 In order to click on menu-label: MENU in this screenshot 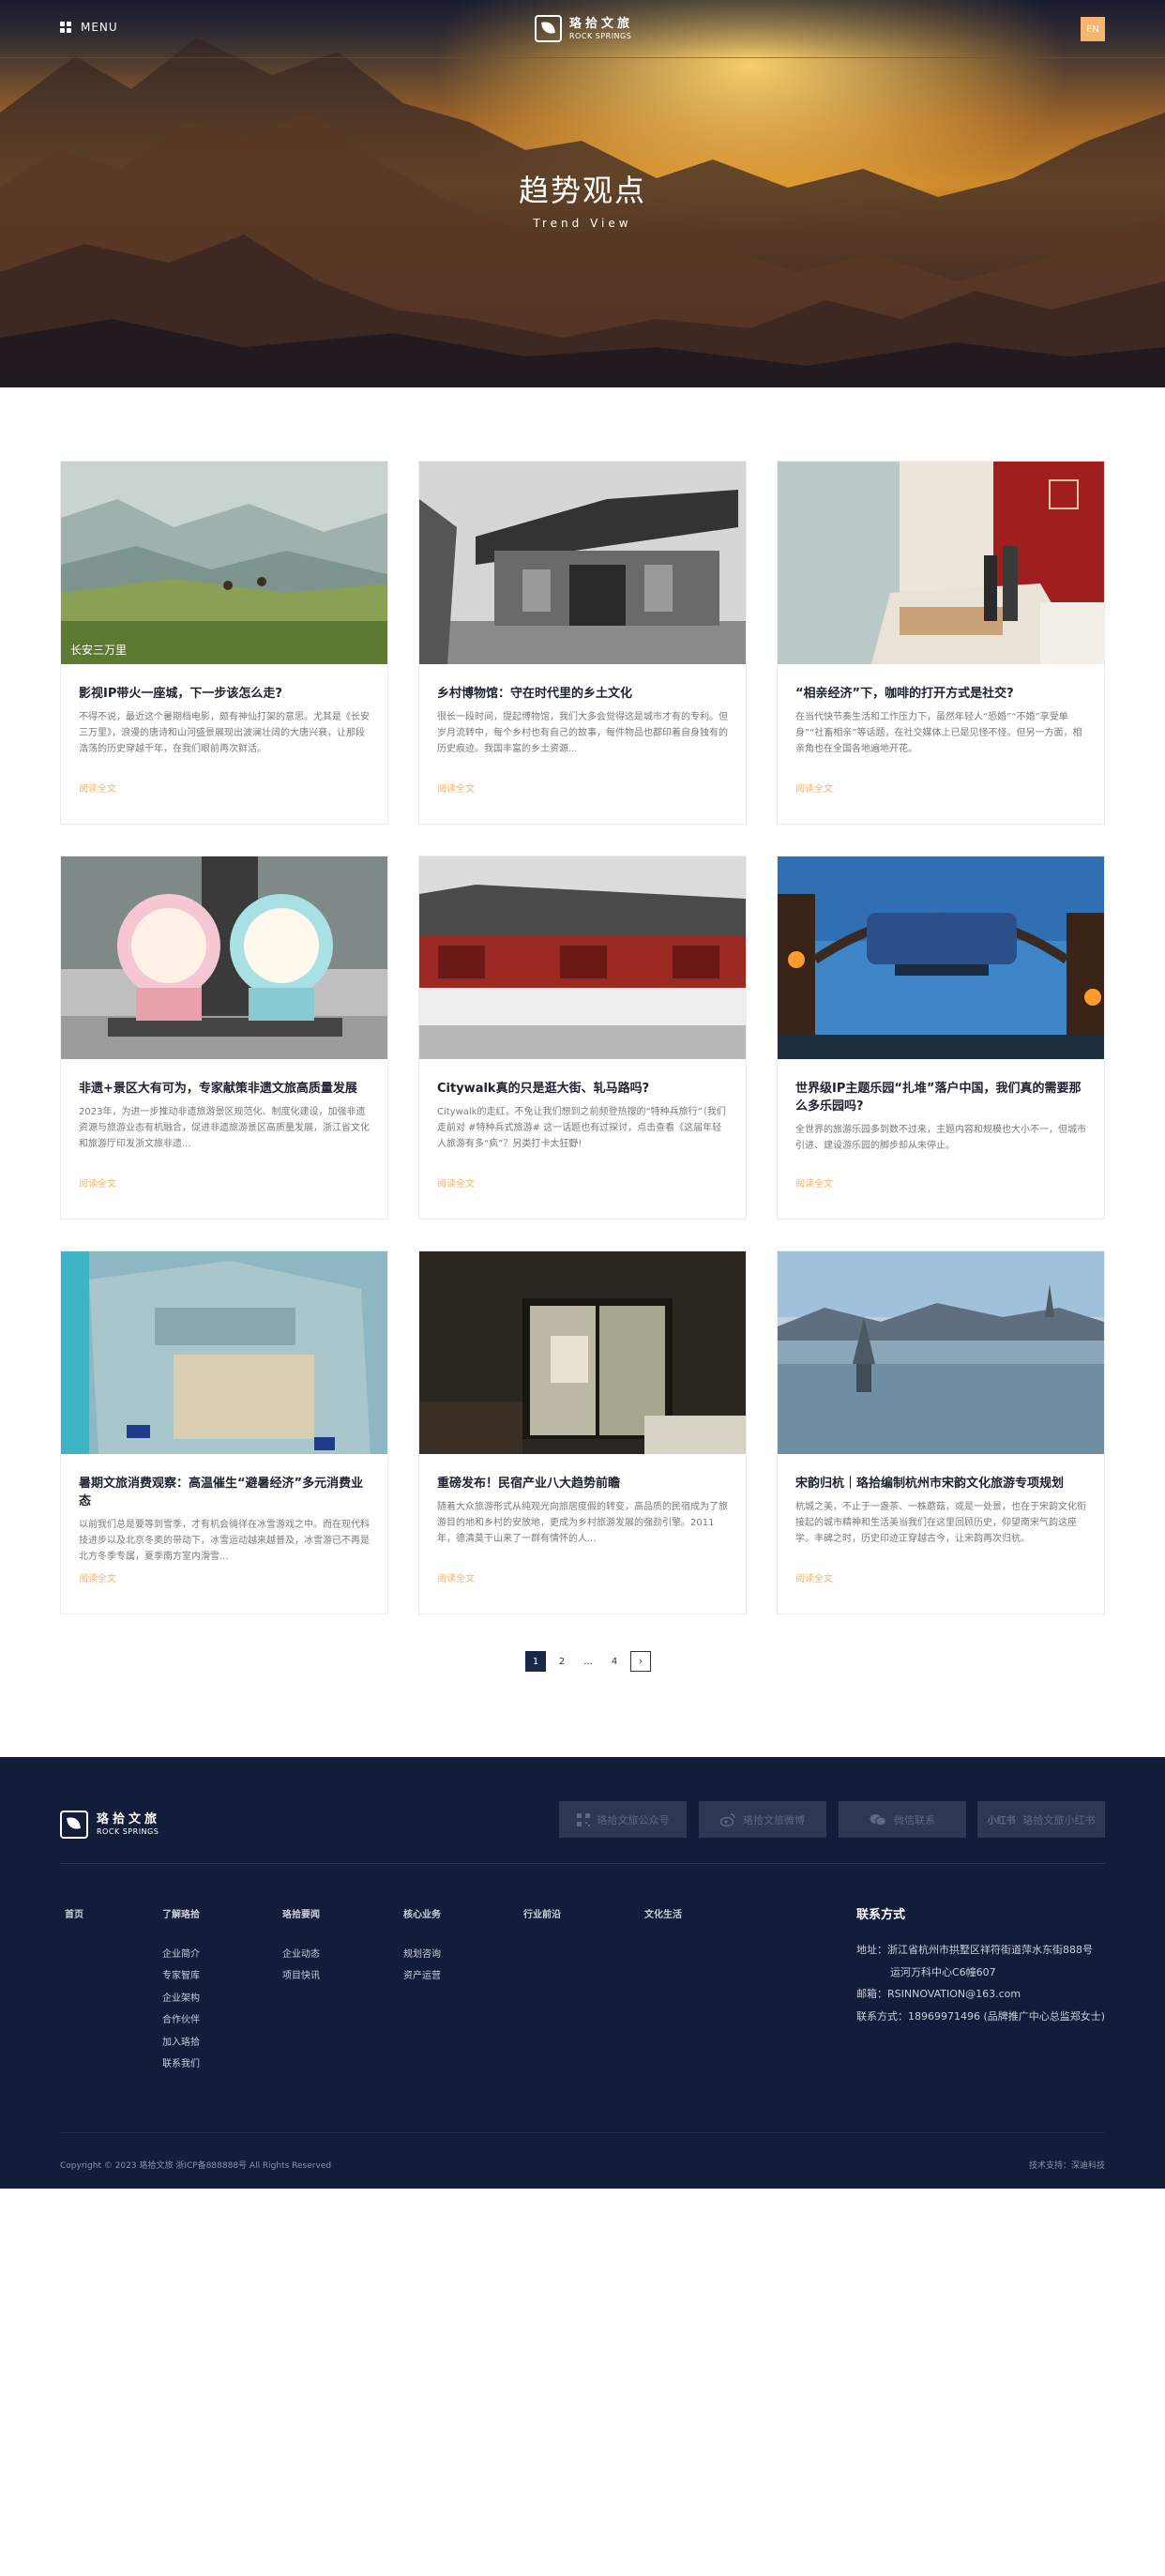, I will do `click(99, 27)`.